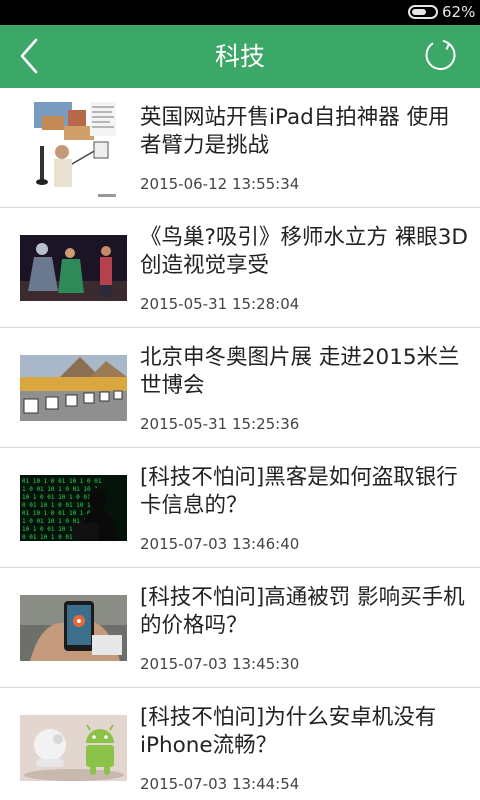 The height and width of the screenshot is (800, 480). Describe the element at coordinates (29, 56) in the screenshot. I see `chevron-left-icon` at that location.